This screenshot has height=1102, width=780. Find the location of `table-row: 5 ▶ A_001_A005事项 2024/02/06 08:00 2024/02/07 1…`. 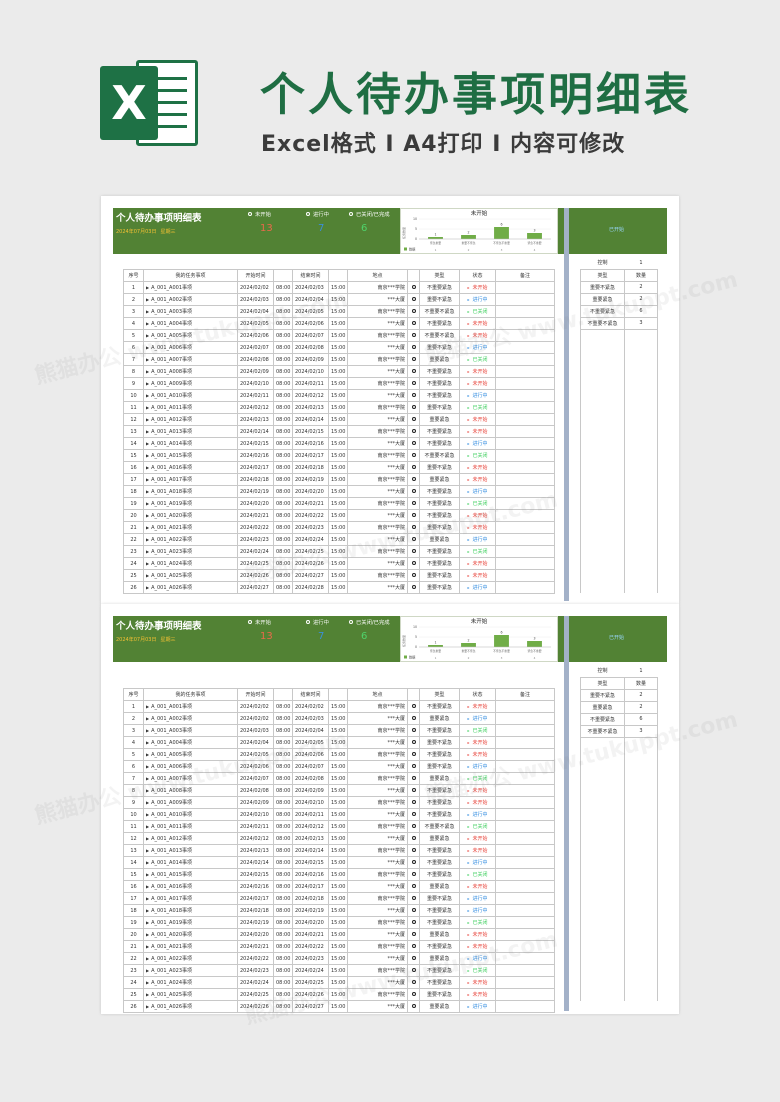

table-row: 5 ▶ A_001_A005事项 2024/02/06 08:00 2024/02/07 1… is located at coordinates (339, 335).